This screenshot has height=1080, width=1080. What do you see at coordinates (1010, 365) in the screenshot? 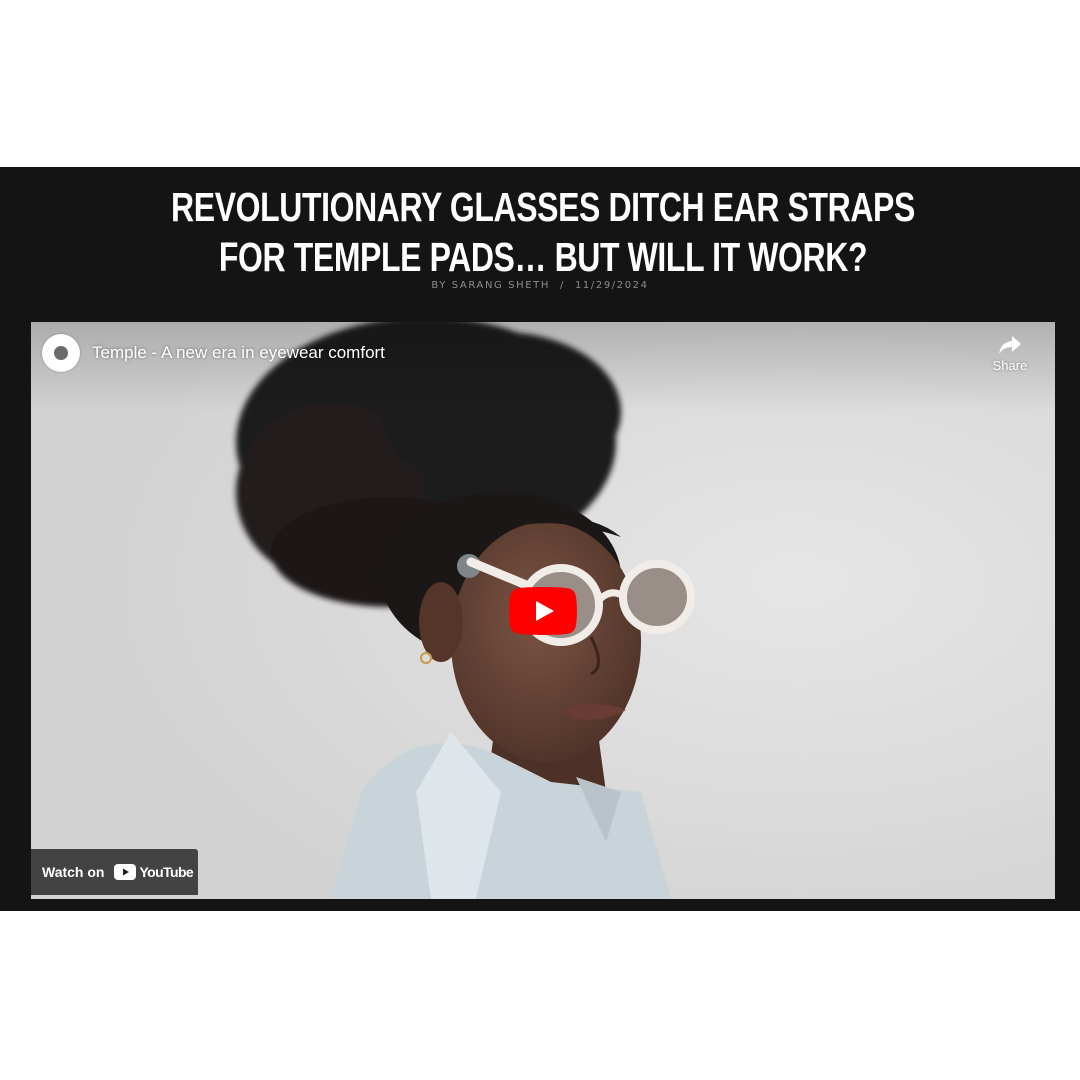
I see `share-label: Share` at bounding box center [1010, 365].